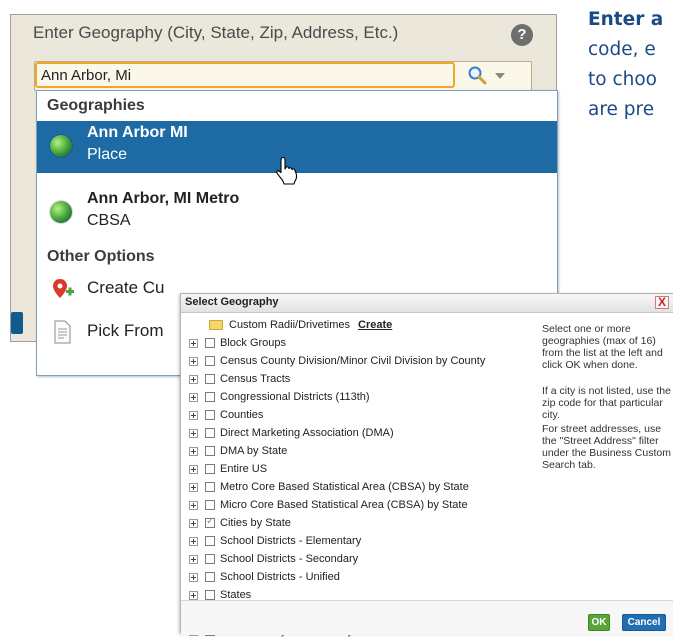  I want to click on tree-item: School Districts - Secondary, so click(366, 560).